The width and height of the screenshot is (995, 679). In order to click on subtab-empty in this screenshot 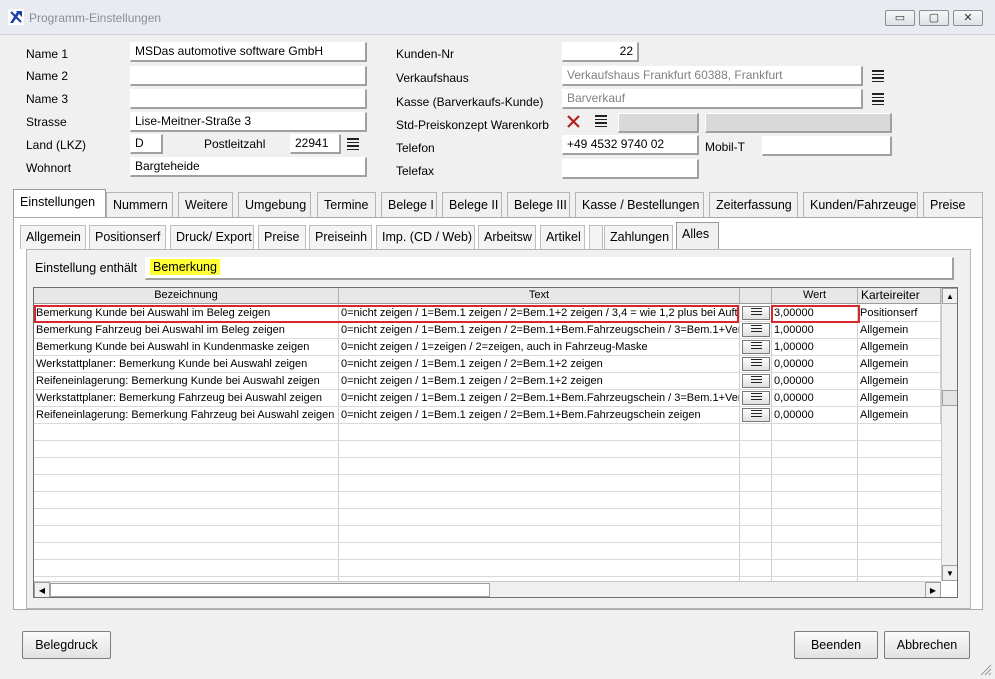, I will do `click(596, 237)`.